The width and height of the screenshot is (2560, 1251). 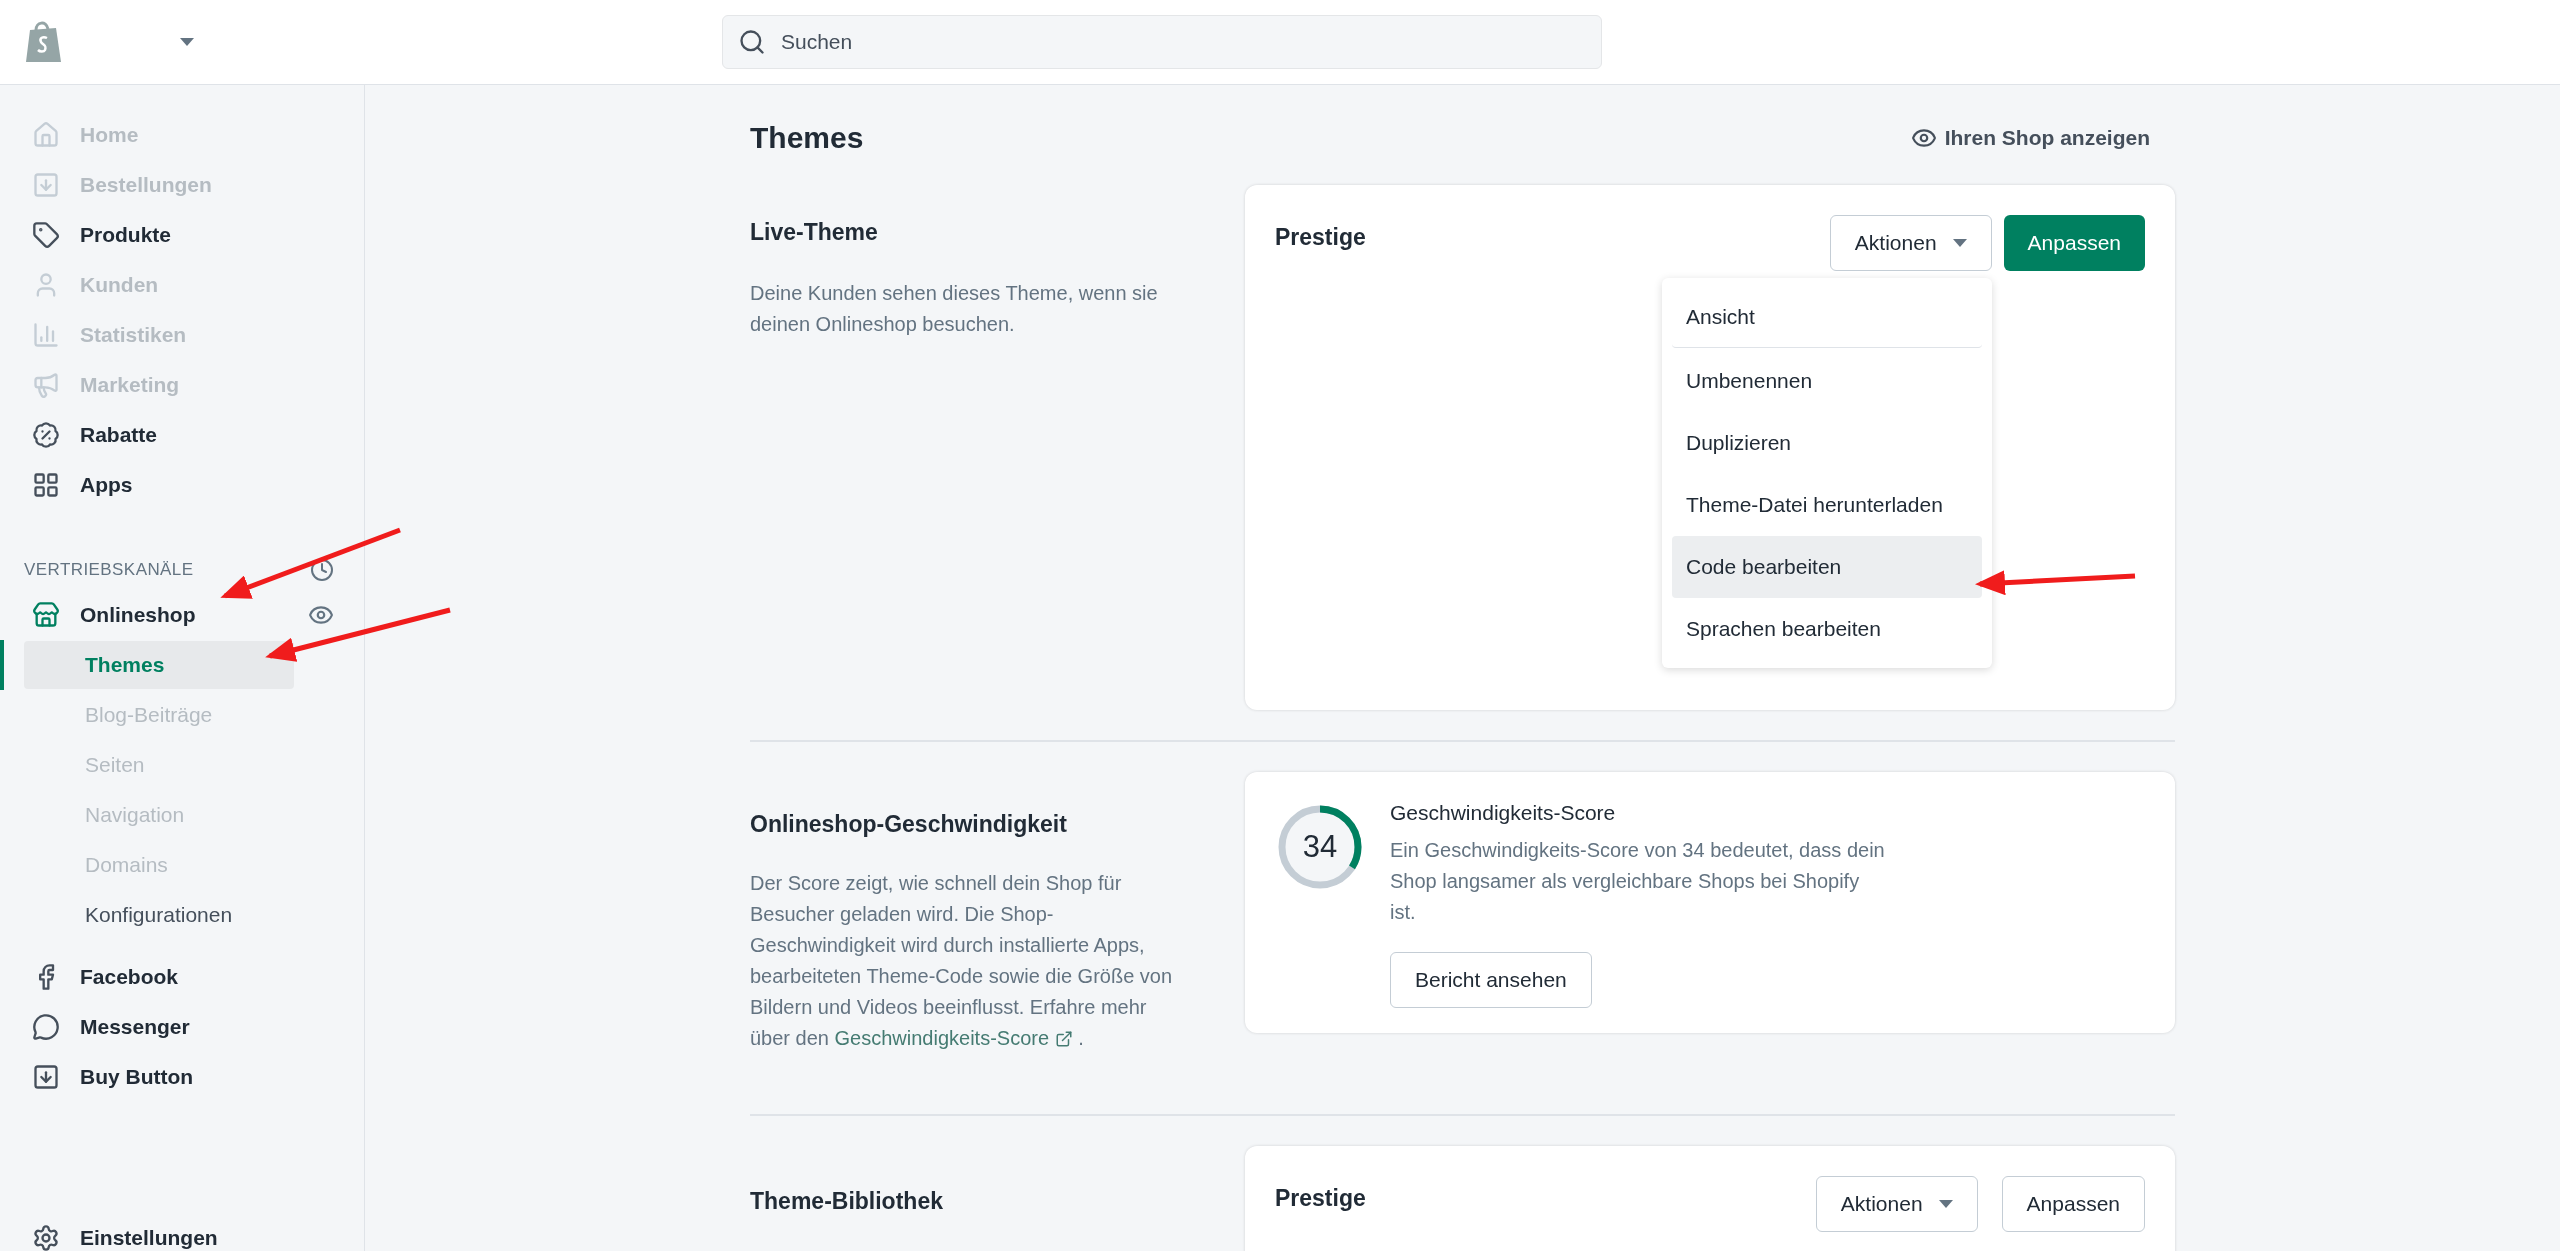 I want to click on clock-icon, so click(x=322, y=570).